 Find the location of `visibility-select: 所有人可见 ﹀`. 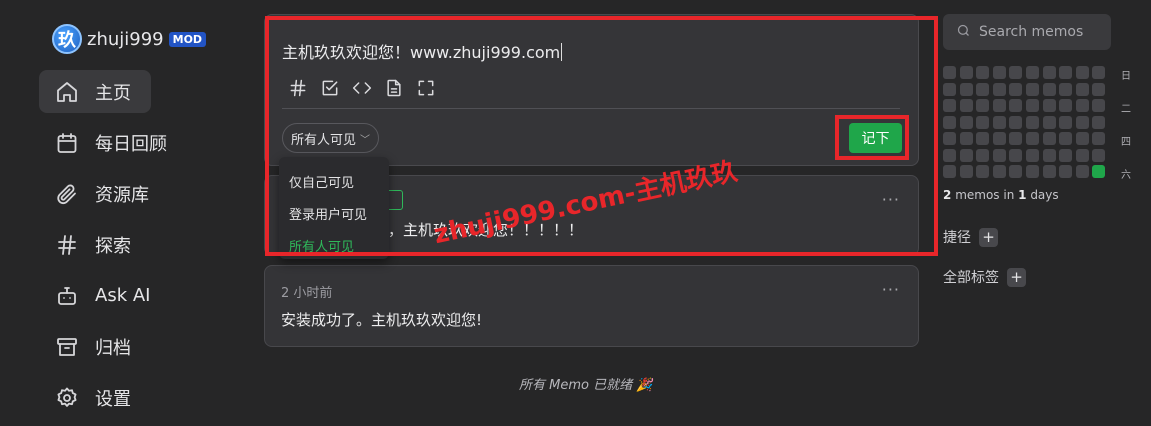

visibility-select: 所有人可见 ﹀ is located at coordinates (331, 138).